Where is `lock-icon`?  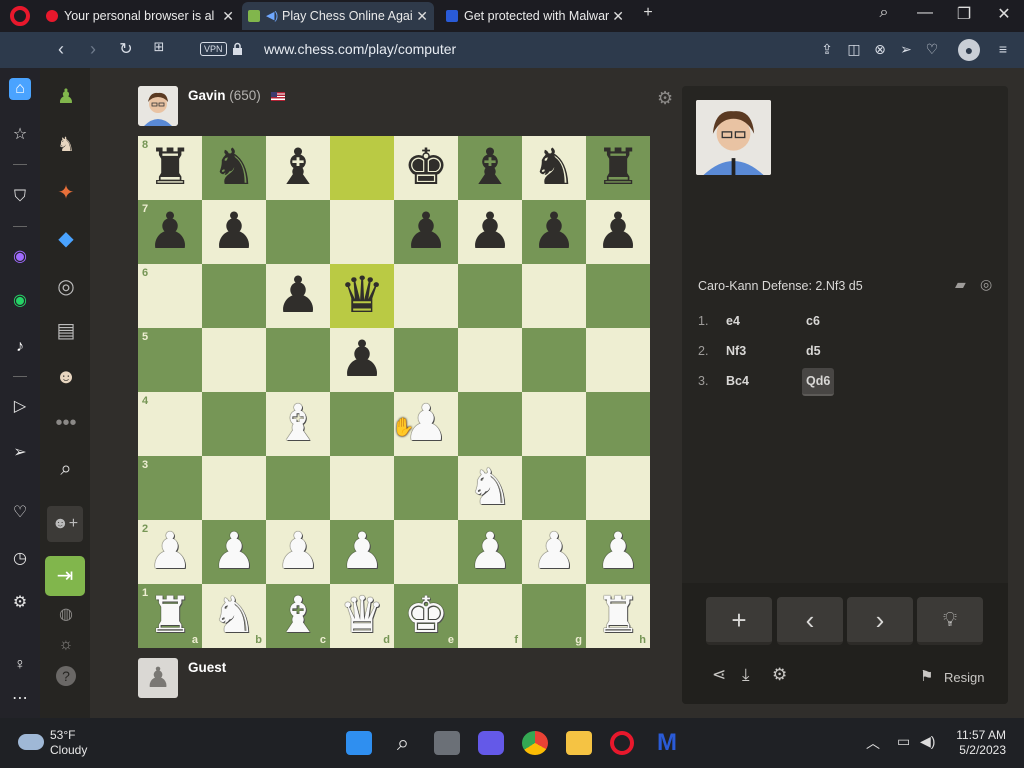 lock-icon is located at coordinates (237, 48).